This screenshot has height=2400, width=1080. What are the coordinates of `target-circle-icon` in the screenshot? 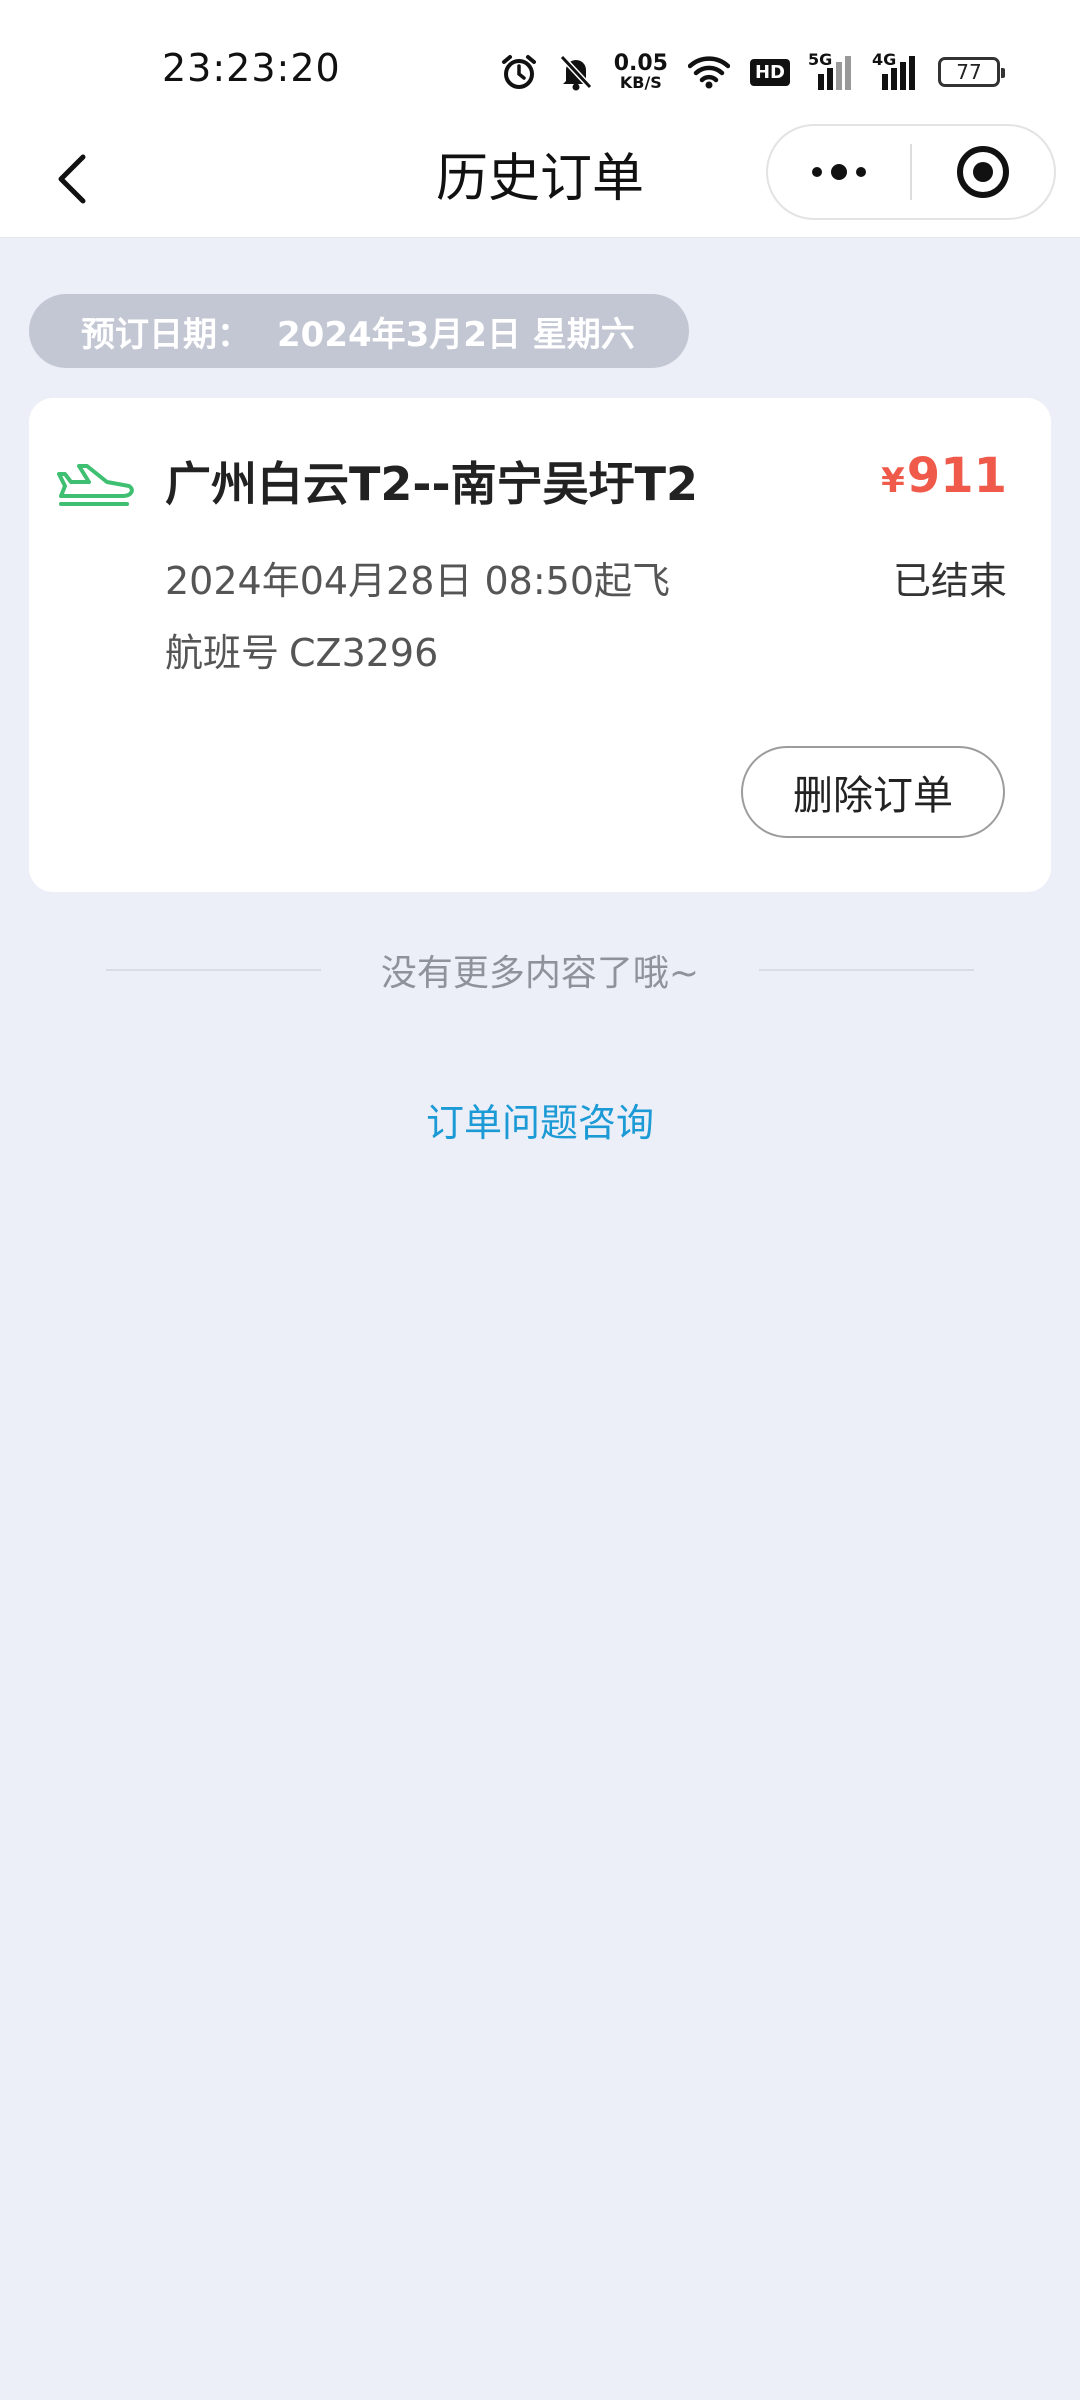 It's located at (982, 172).